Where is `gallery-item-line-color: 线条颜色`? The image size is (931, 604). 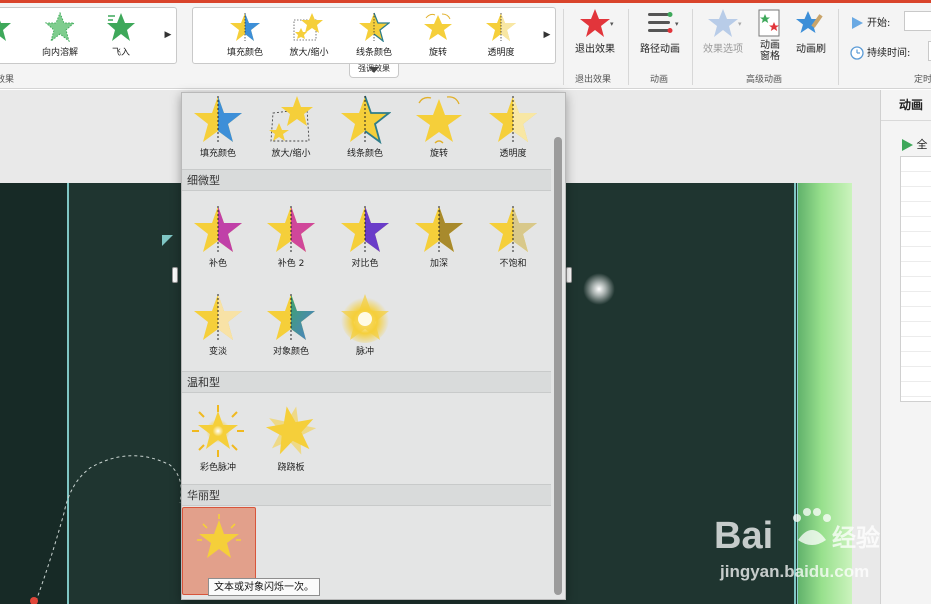
gallery-item-line-color: 线条颜色 is located at coordinates (374, 37).